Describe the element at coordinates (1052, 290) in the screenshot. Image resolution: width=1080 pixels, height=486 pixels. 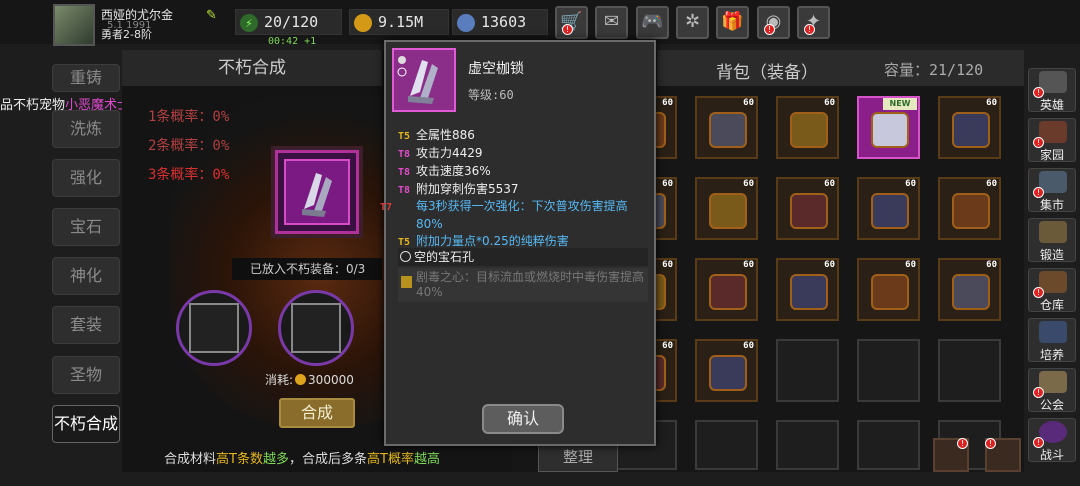
I see `side-warehouse: 仓库!` at that location.